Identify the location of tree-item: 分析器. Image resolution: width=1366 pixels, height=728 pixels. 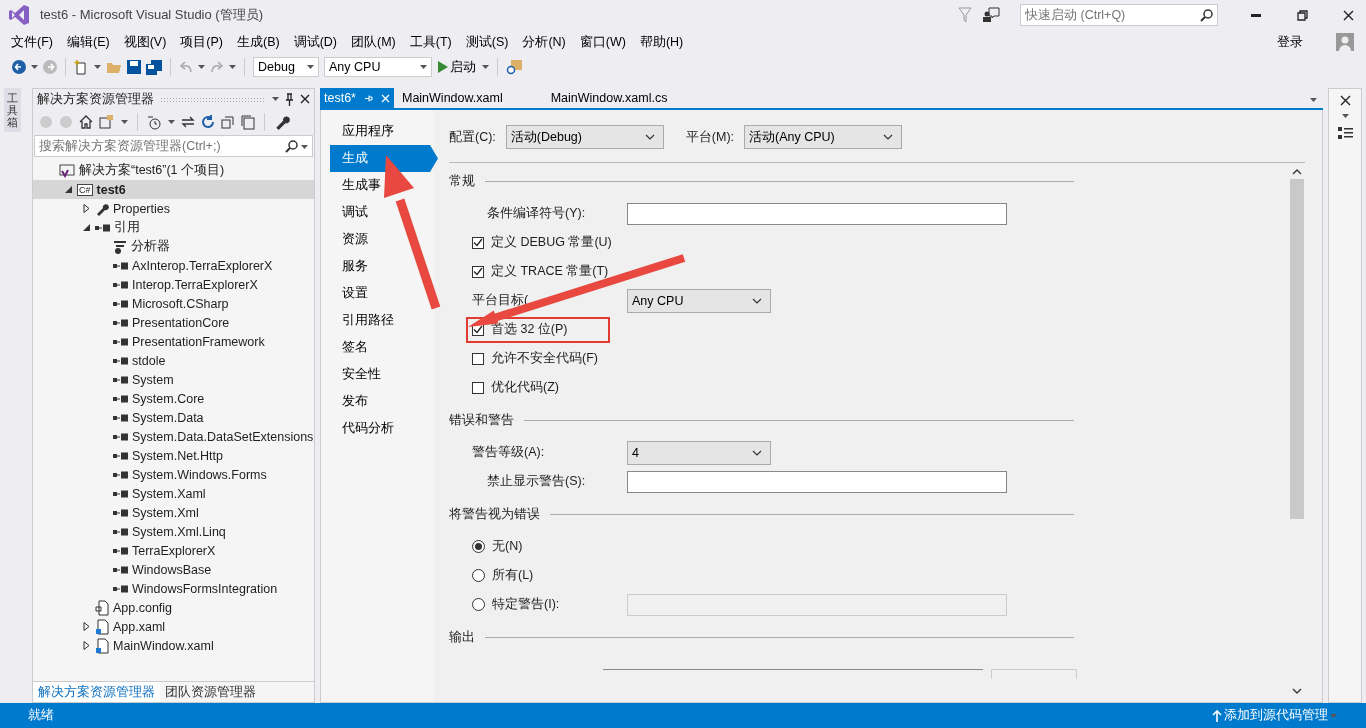
(173, 246).